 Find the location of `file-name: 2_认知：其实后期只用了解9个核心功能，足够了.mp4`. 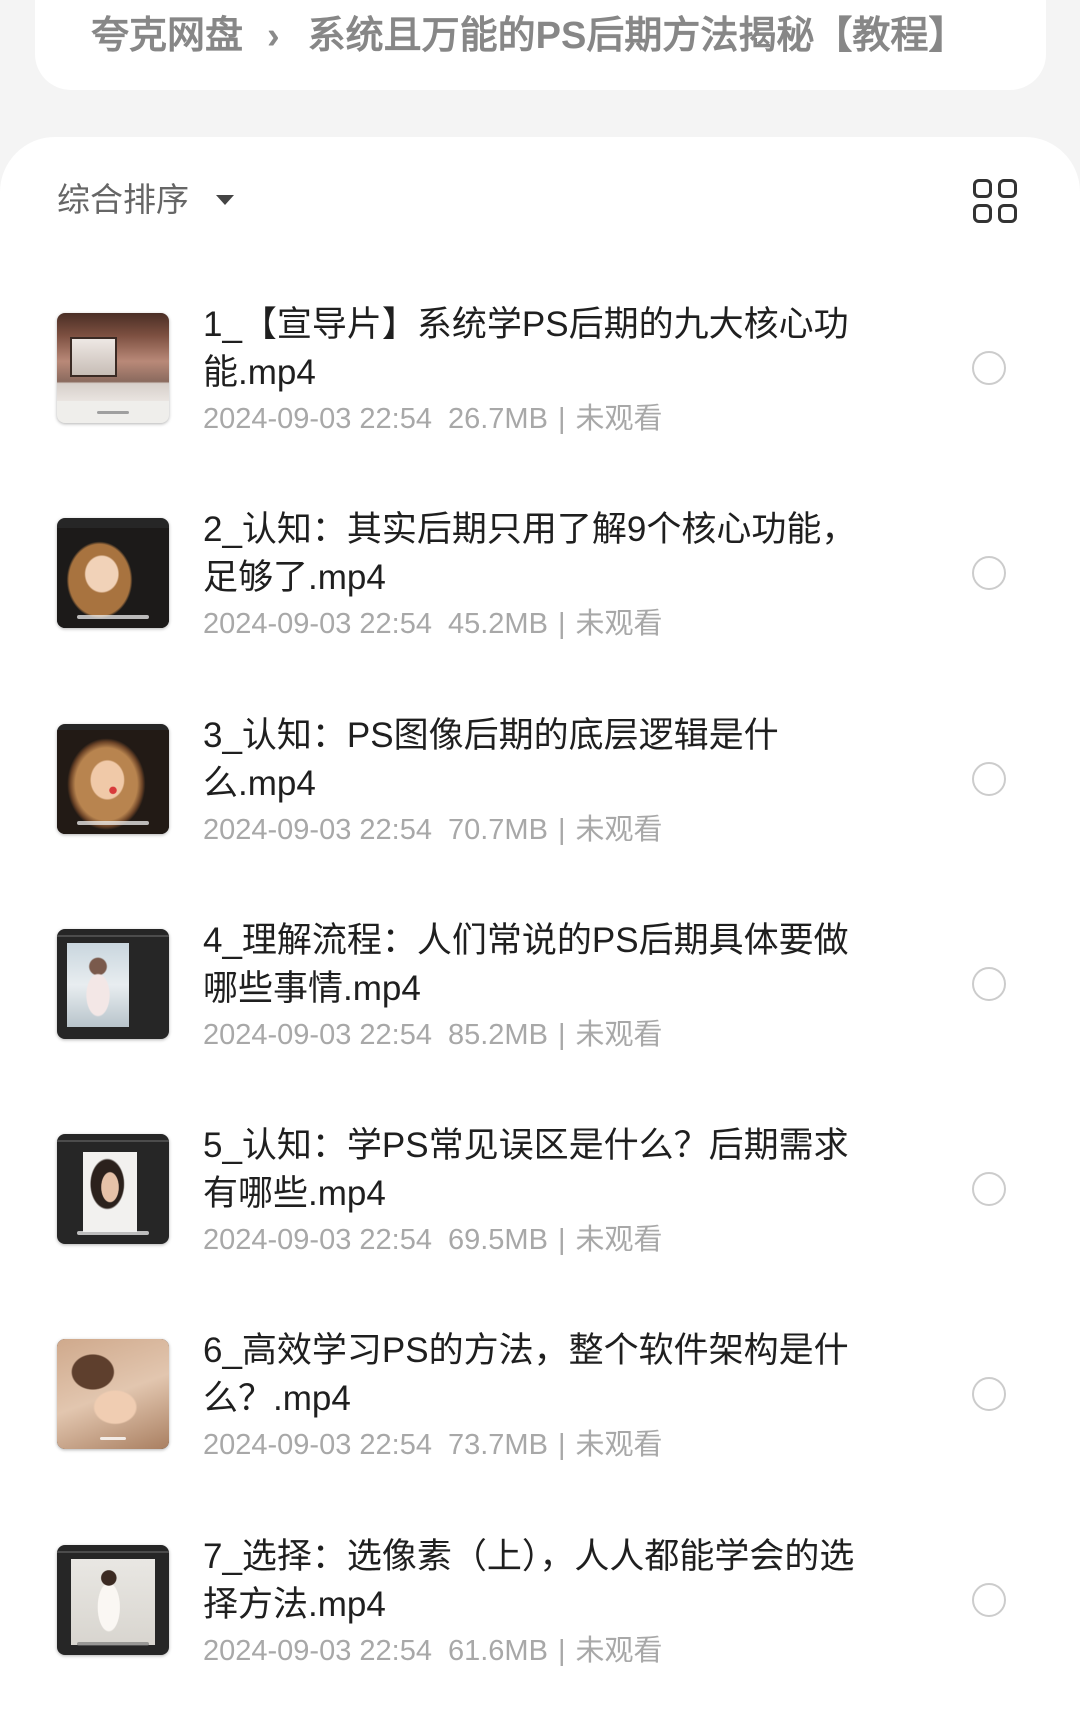

file-name: 2_认知：其实后期只用了解9个核心功能，足够了.mp4 is located at coordinates (530, 554).